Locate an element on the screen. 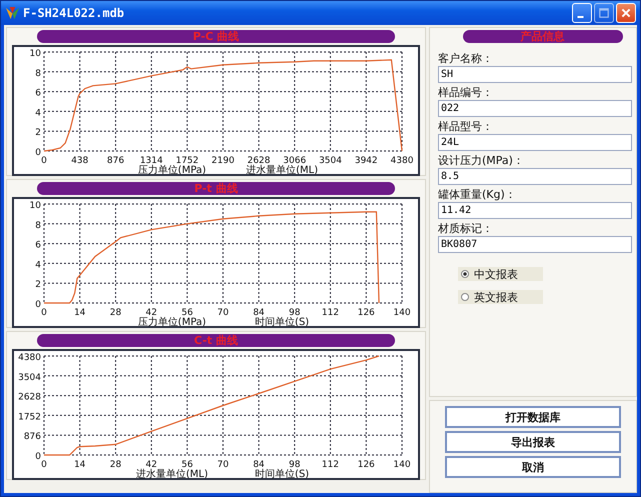  action-button: 取消 is located at coordinates (533, 467).